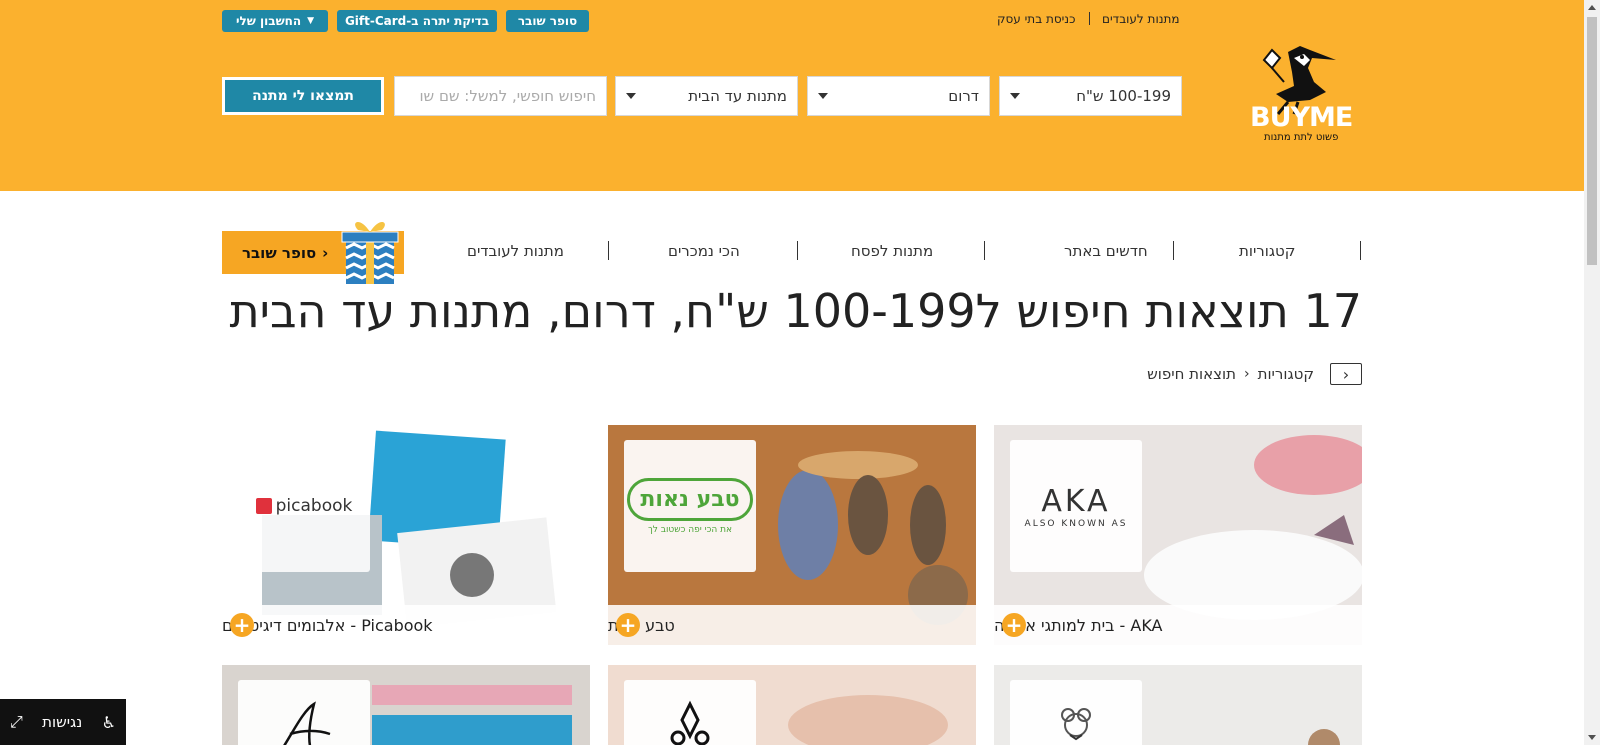  What do you see at coordinates (690, 722) in the screenshot?
I see `jewel-logo-icon` at bounding box center [690, 722].